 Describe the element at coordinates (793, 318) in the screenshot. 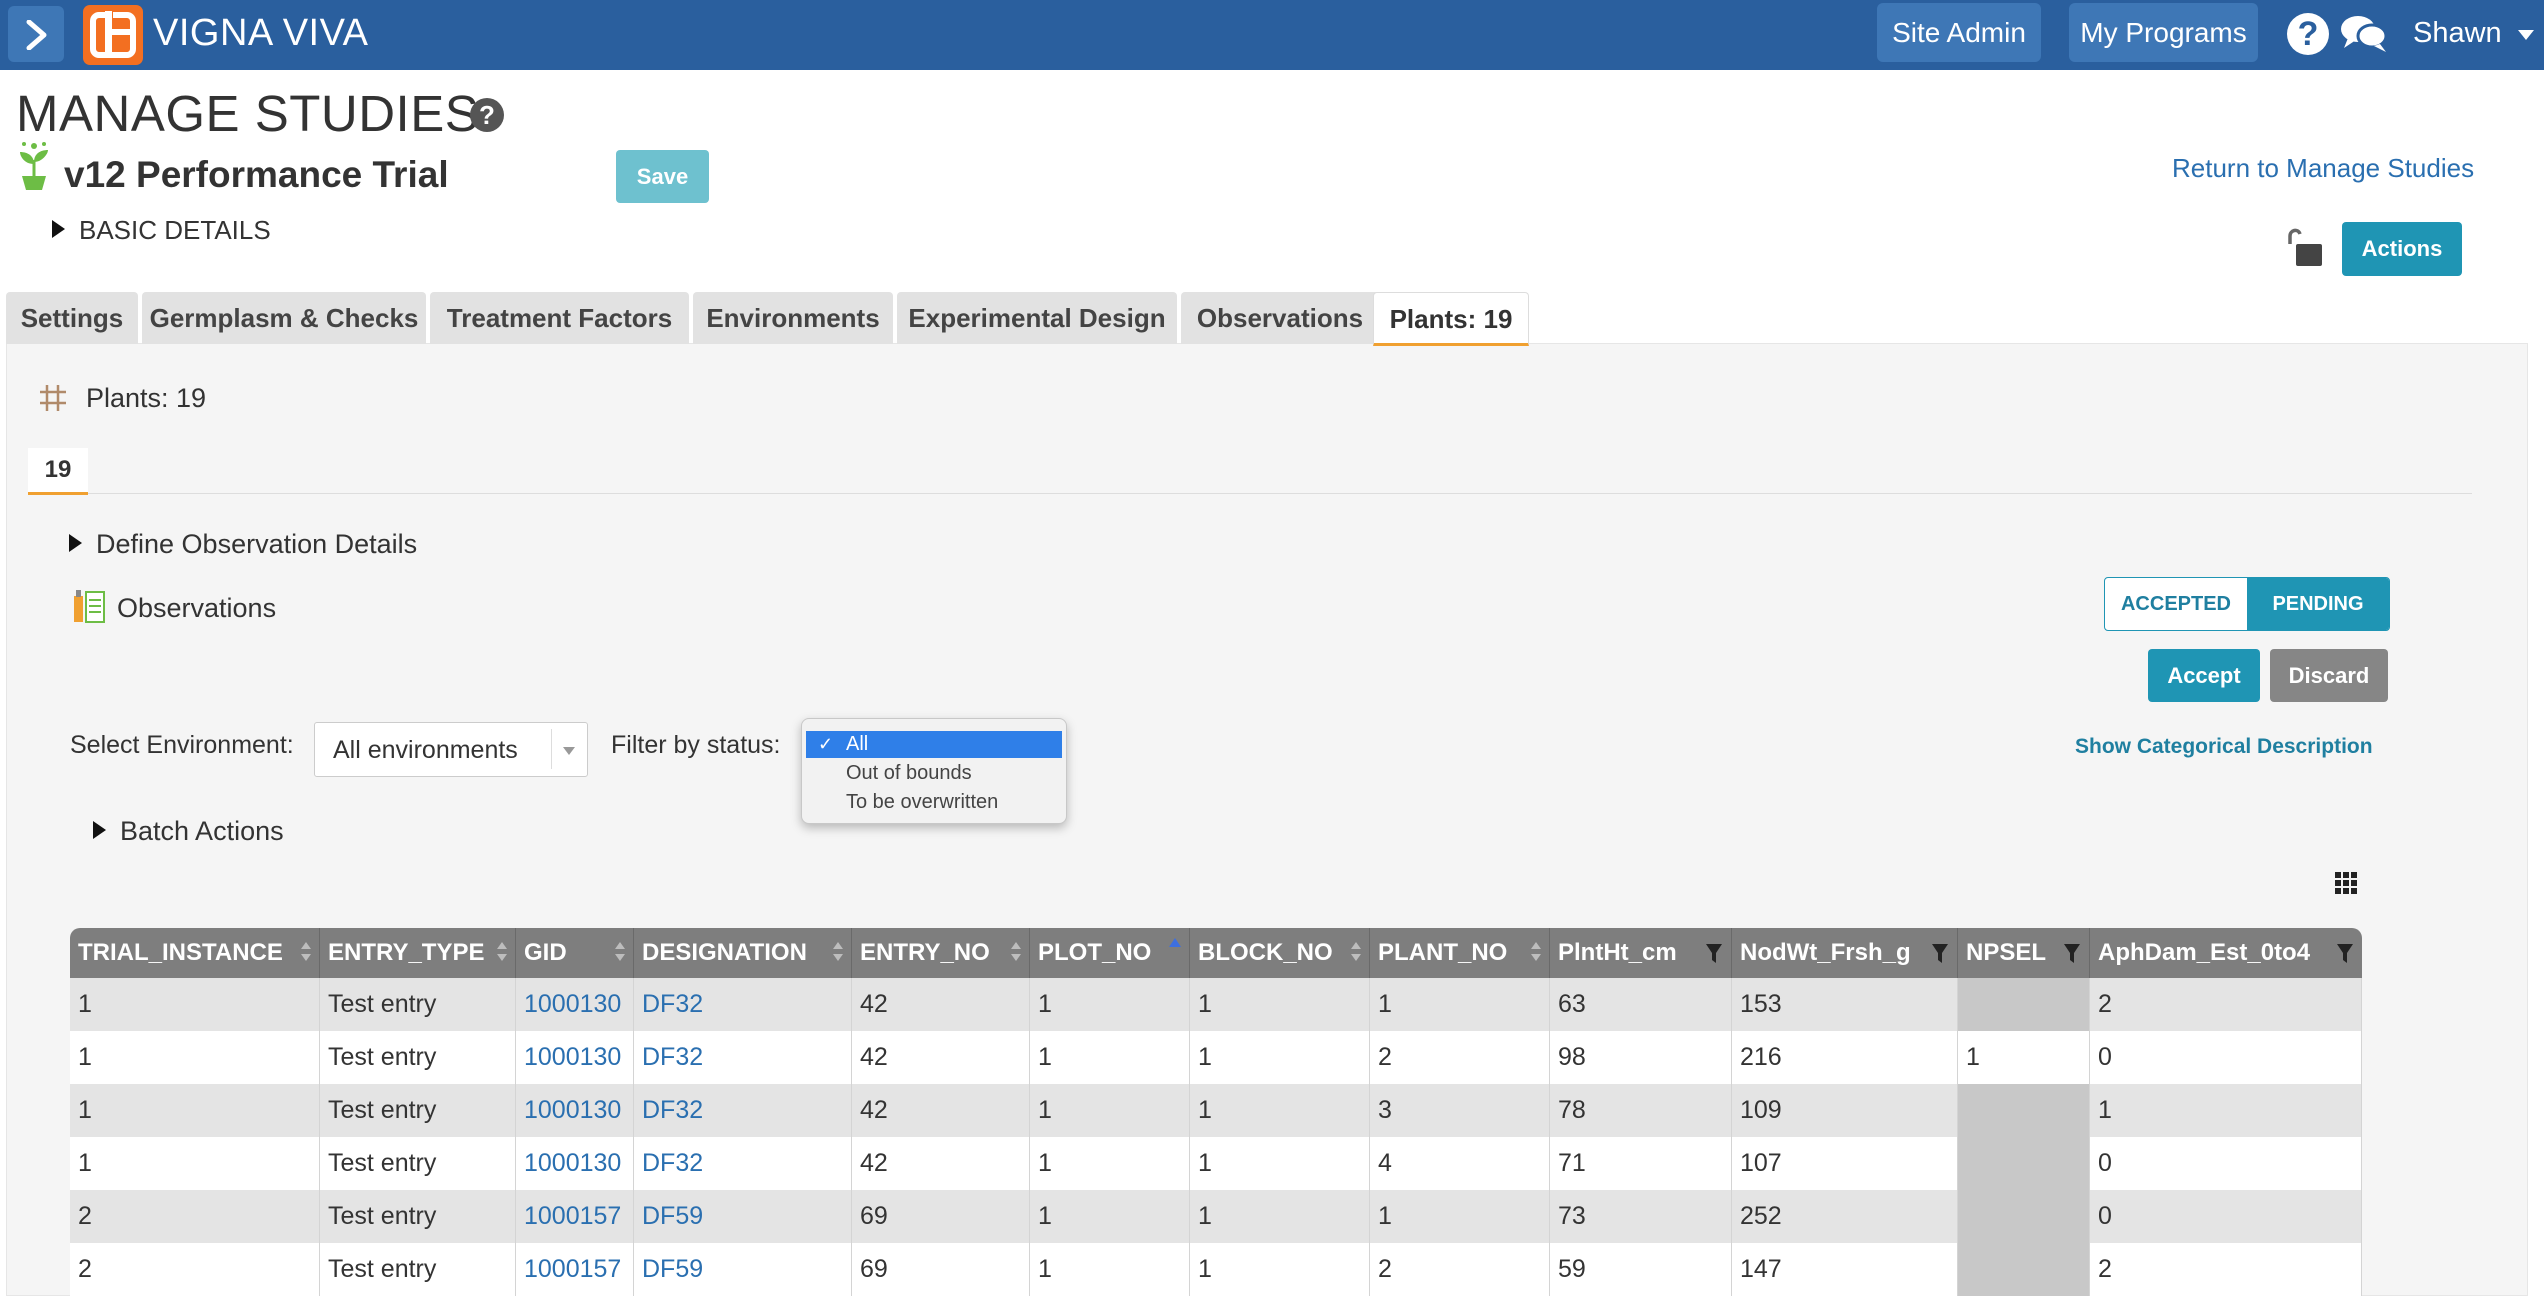

I see `tab-environments: Environments` at that location.